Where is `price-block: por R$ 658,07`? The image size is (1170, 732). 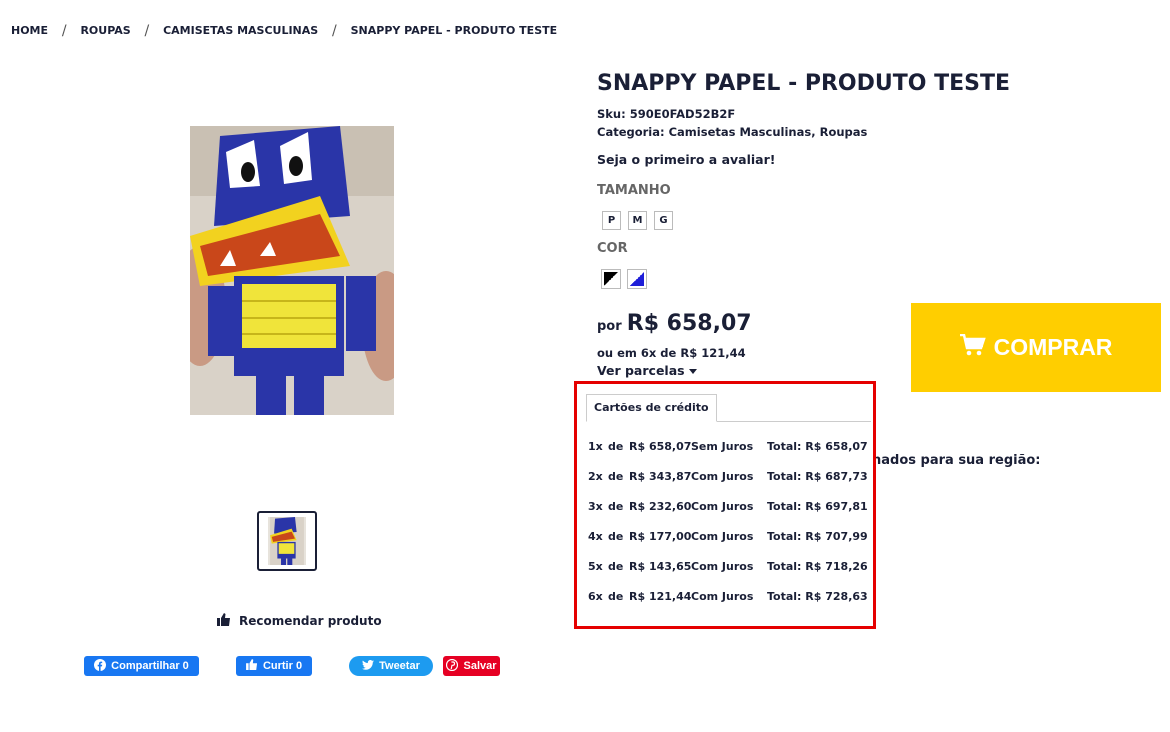
price-block: por R$ 658,07 is located at coordinates (674, 323).